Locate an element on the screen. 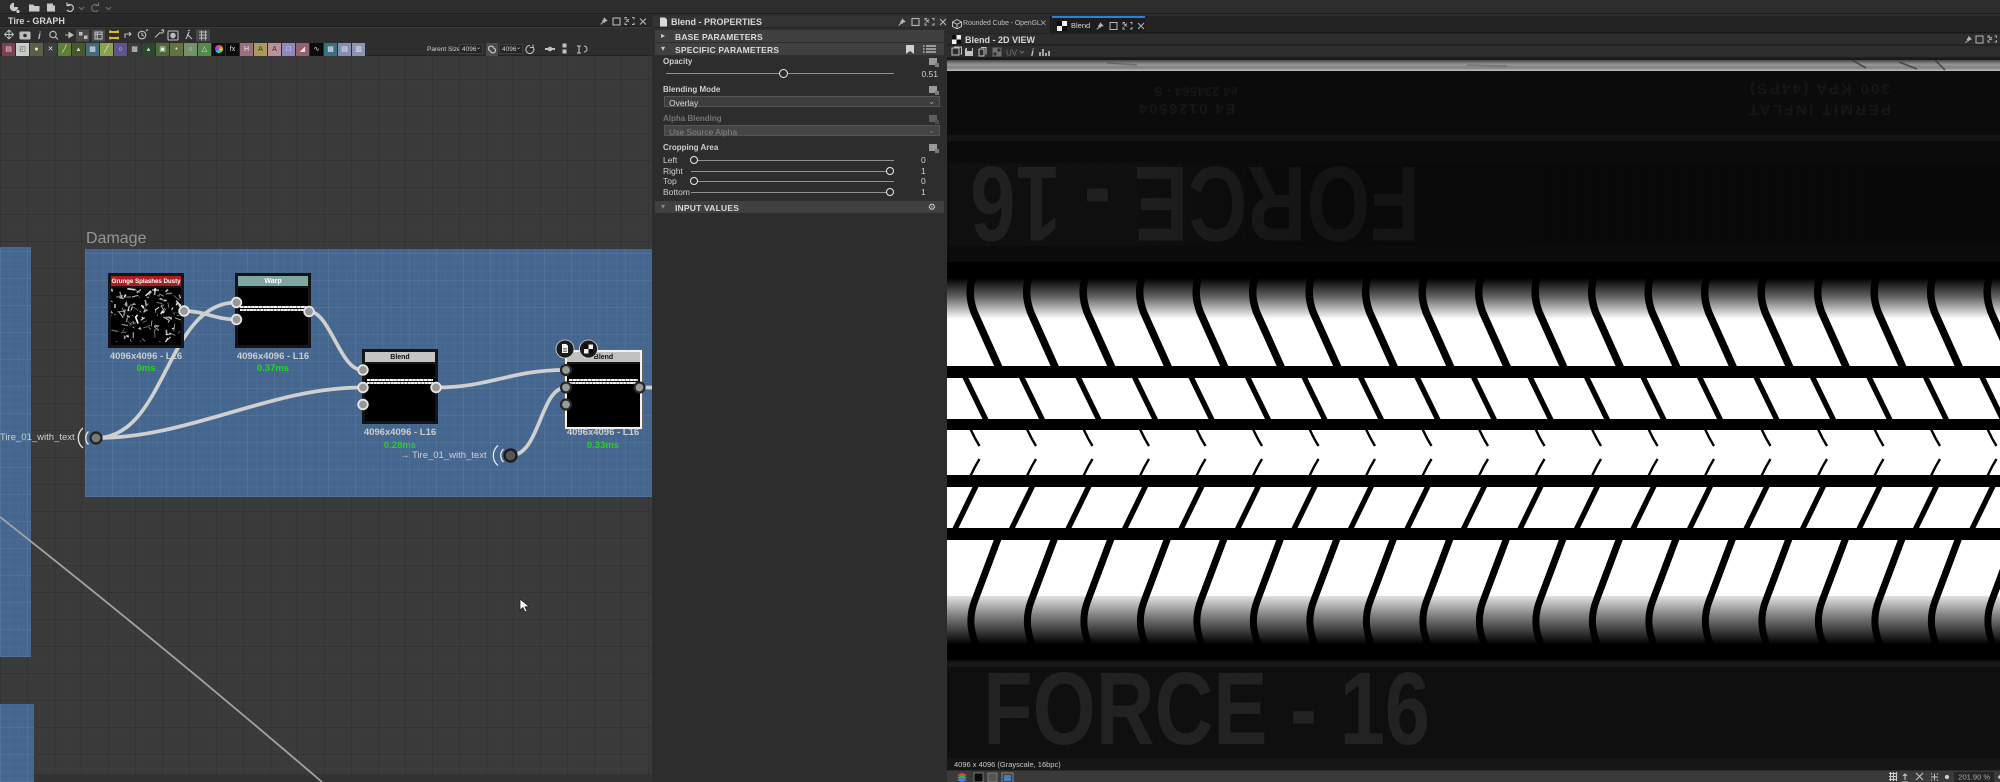  svg-text: 201.90 % is located at coordinates (1974, 777).